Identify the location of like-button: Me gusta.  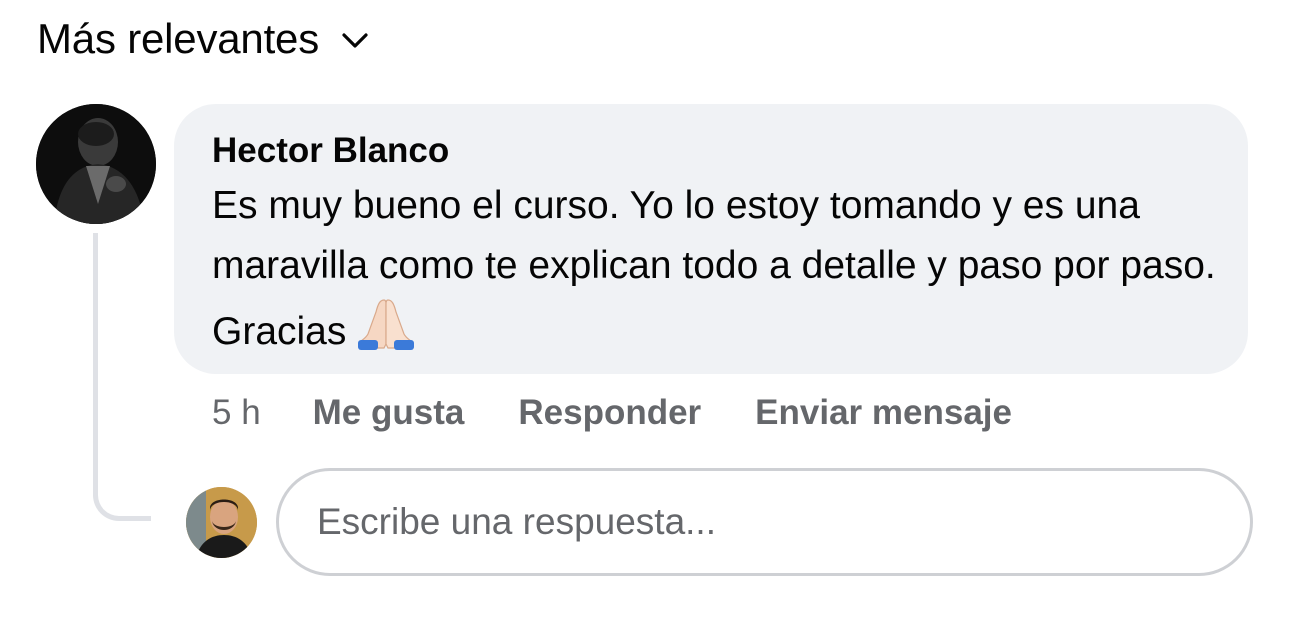
(389, 413).